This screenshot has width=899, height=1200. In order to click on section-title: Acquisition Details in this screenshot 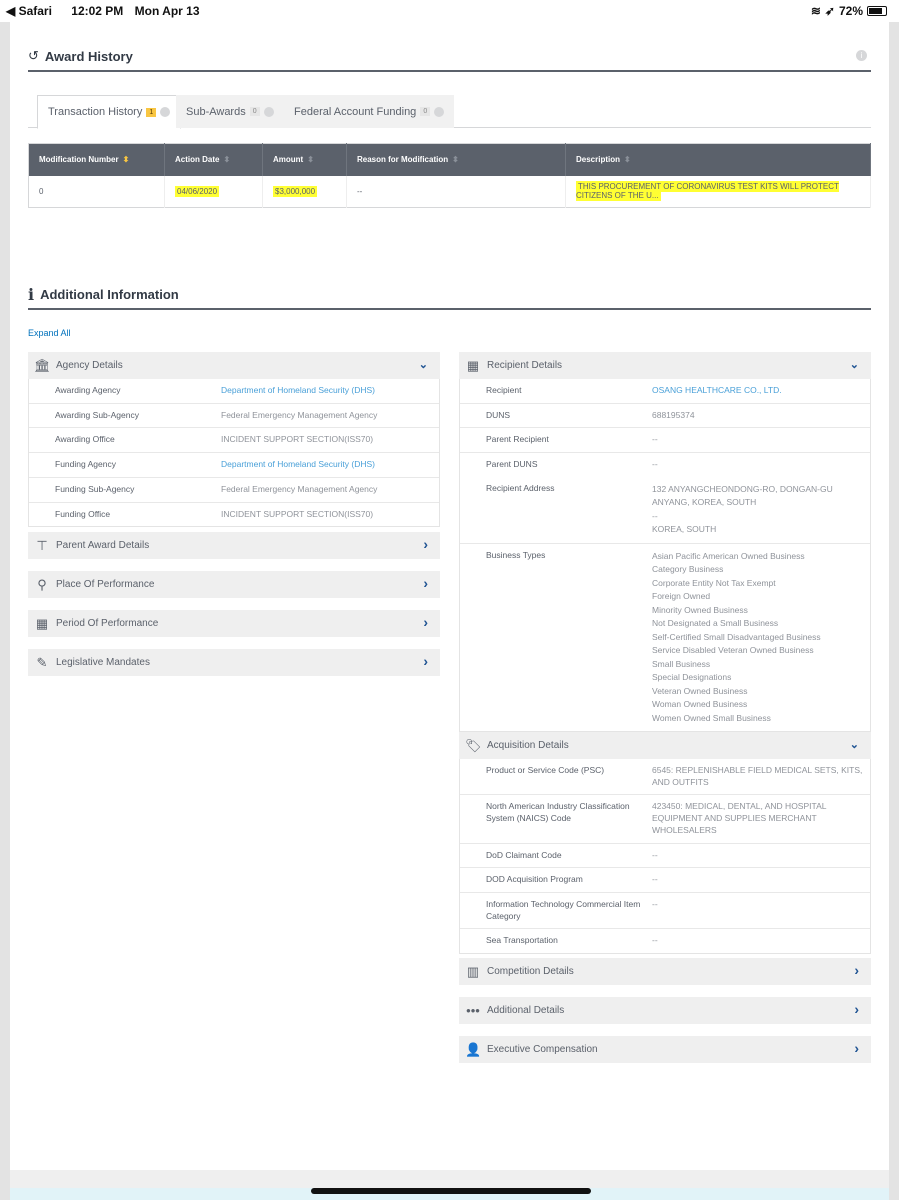, I will do `click(528, 745)`.